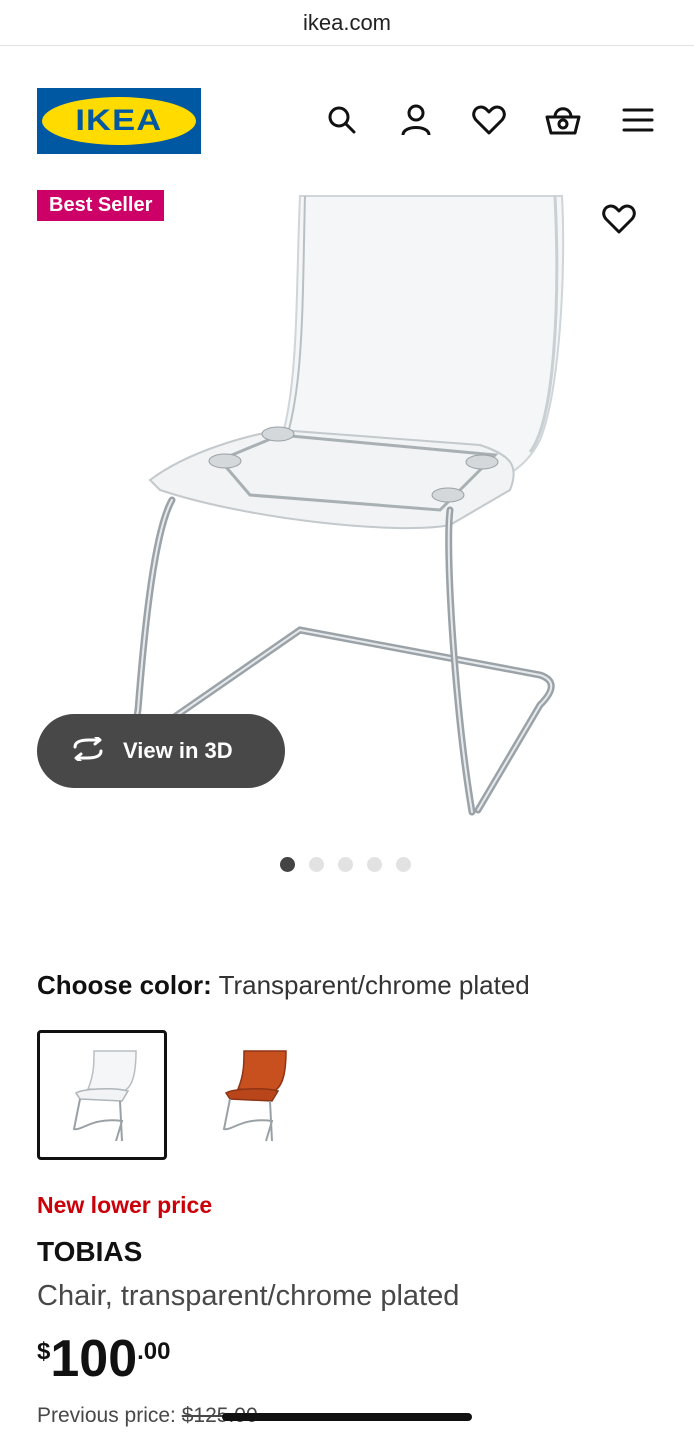  I want to click on basket-icon, so click(563, 120).